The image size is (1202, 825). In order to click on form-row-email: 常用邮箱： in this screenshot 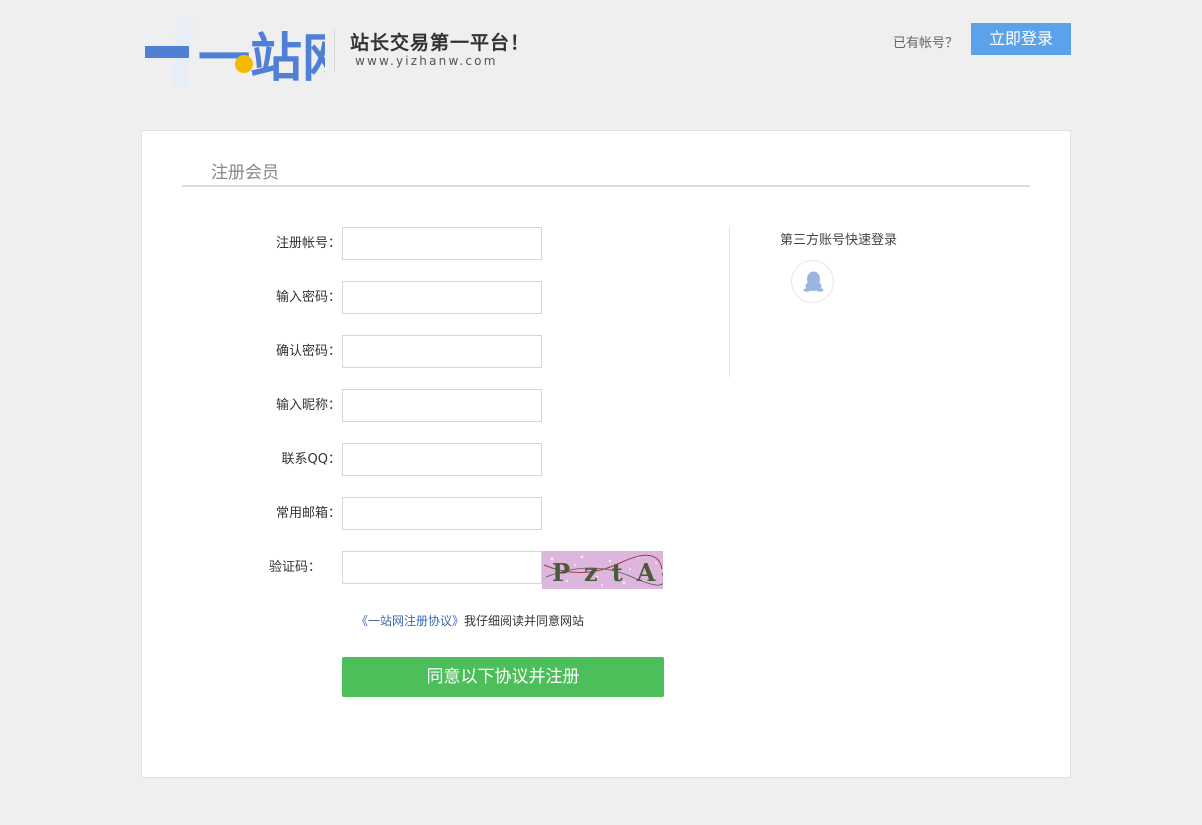, I will do `click(422, 514)`.